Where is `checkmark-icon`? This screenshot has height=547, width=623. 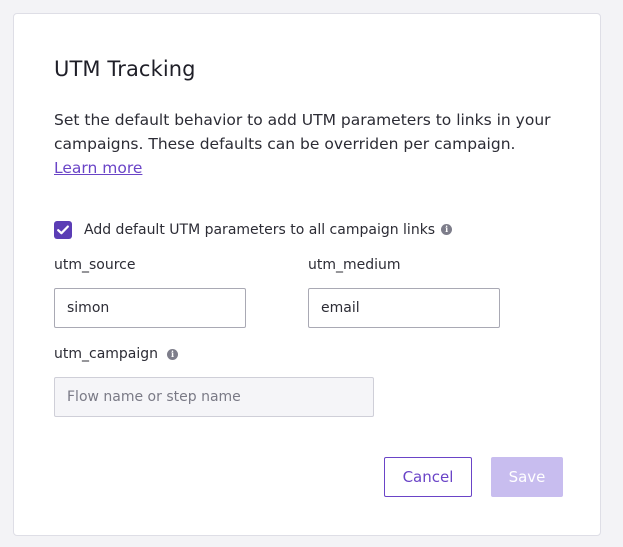 checkmark-icon is located at coordinates (63, 230).